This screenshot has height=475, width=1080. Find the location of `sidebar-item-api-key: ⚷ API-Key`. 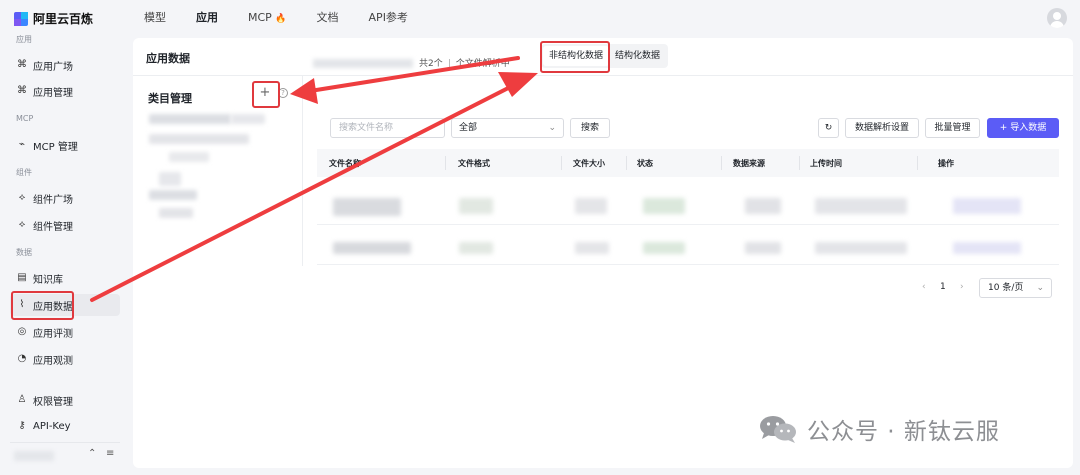

sidebar-item-api-key: ⚷ API-Key is located at coordinates (65, 426).